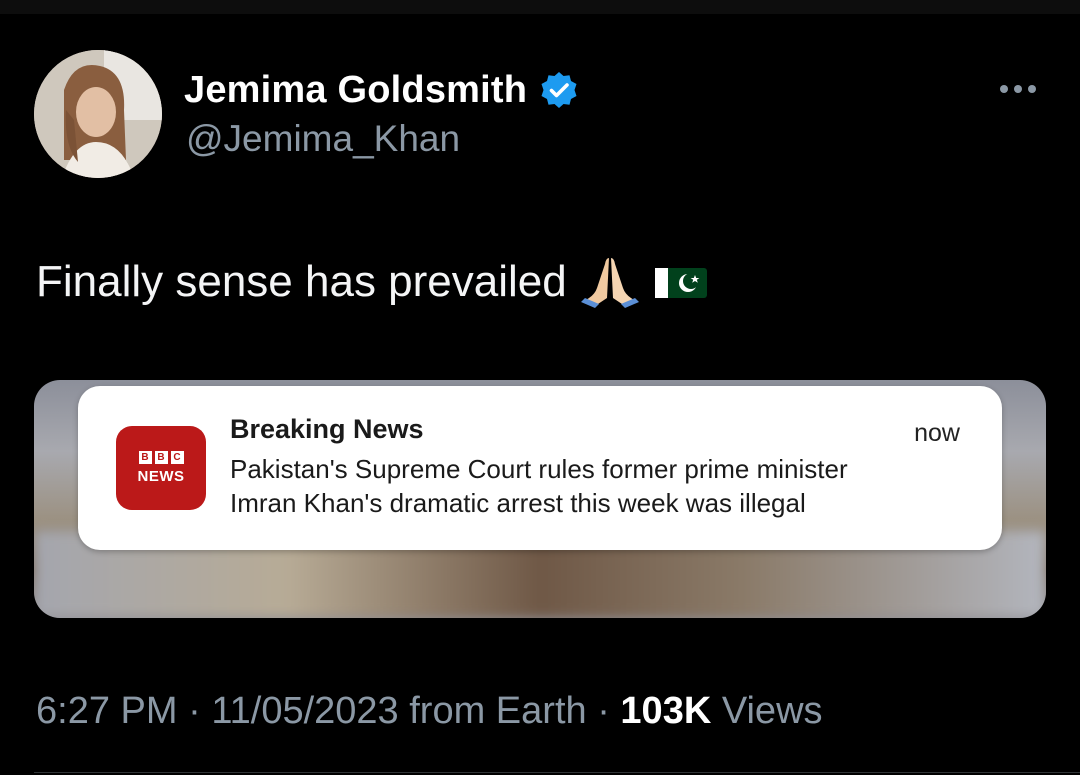 This screenshot has width=1080, height=775. What do you see at coordinates (557, 772) in the screenshot?
I see `divider` at bounding box center [557, 772].